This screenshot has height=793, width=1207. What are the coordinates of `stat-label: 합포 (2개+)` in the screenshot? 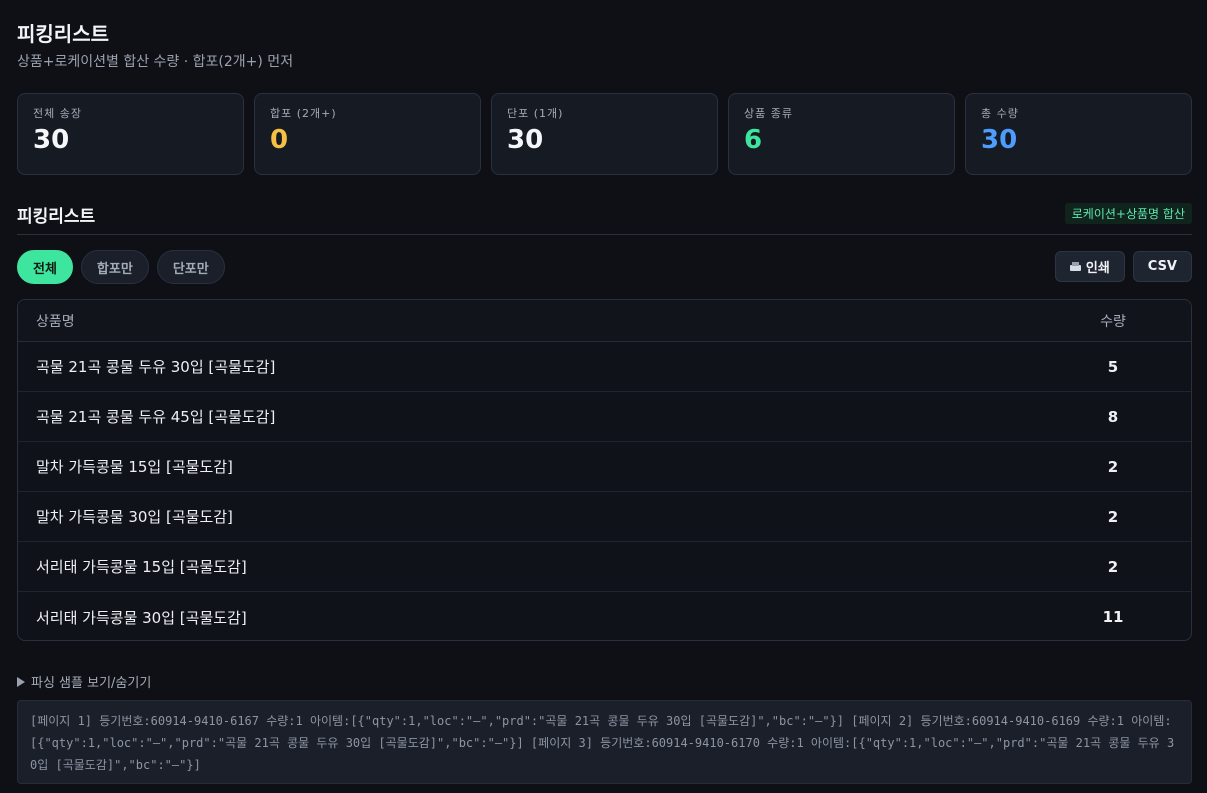 It's located at (303, 113).